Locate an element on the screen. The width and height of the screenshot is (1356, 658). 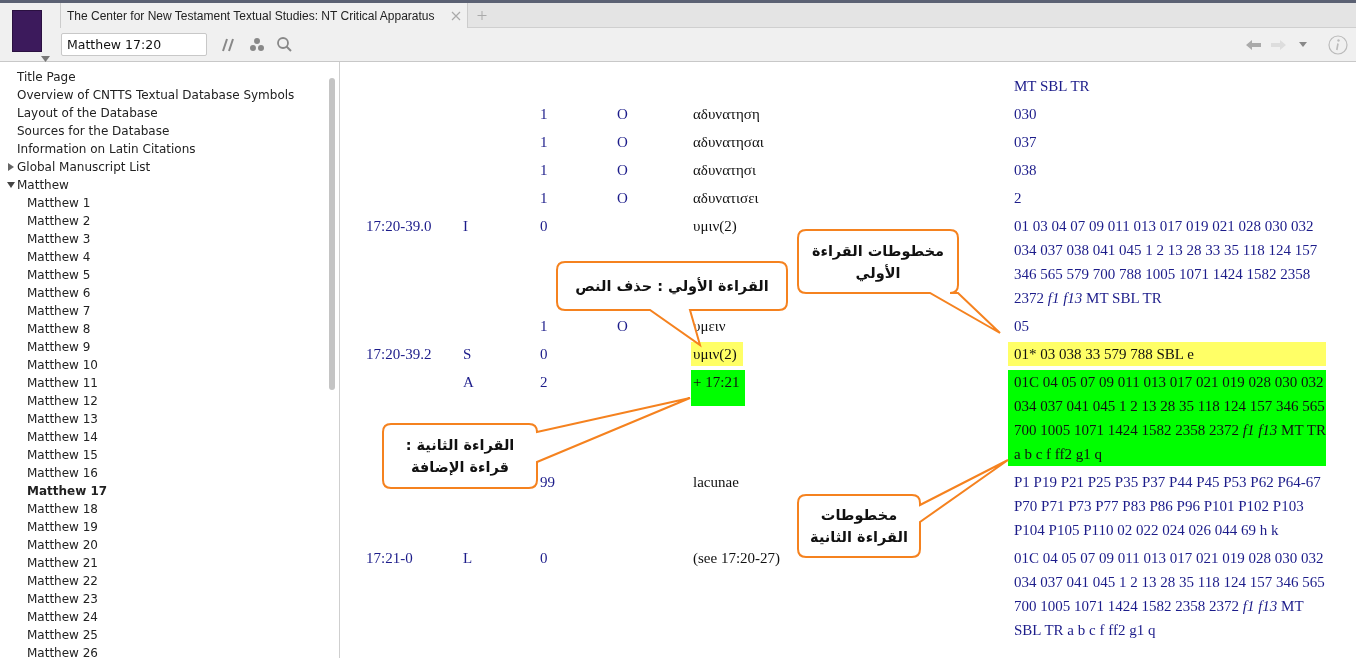
sidebar-item: Matthew 5 is located at coordinates (169, 275).